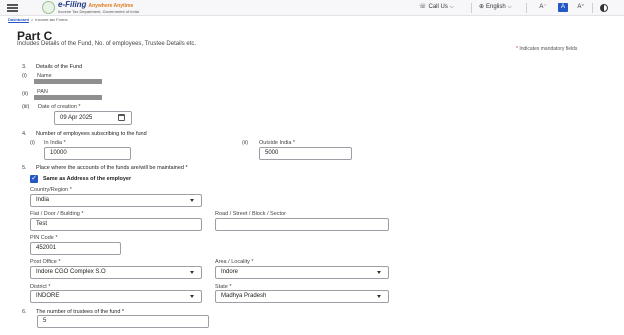 Image resolution: width=624 pixels, height=335 pixels. I want to click on section-4i-number: (i), so click(32, 143).